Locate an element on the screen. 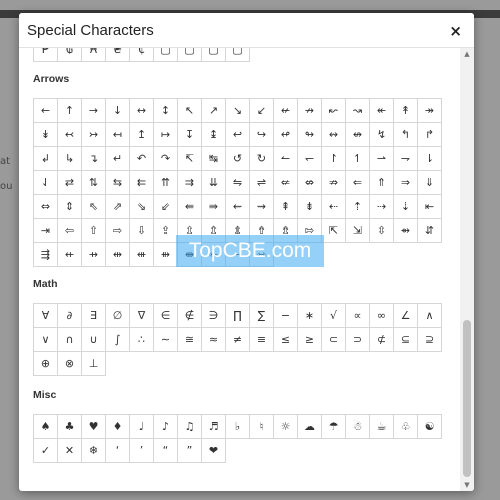  char-cell: ⇨ is located at coordinates (117, 230).